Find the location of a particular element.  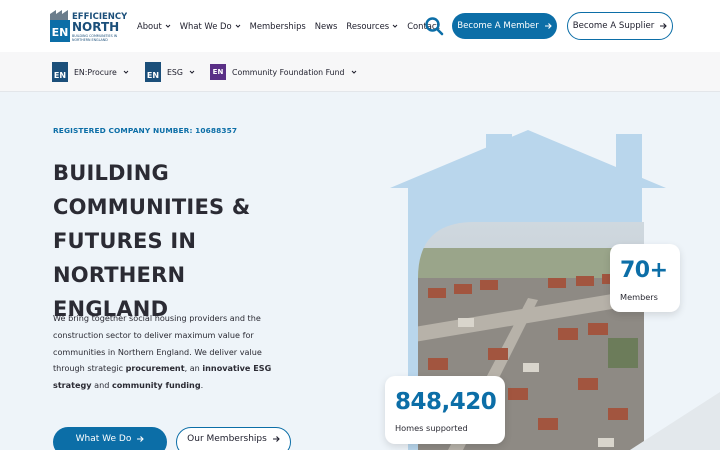

nav-about-label: About is located at coordinates (149, 26).